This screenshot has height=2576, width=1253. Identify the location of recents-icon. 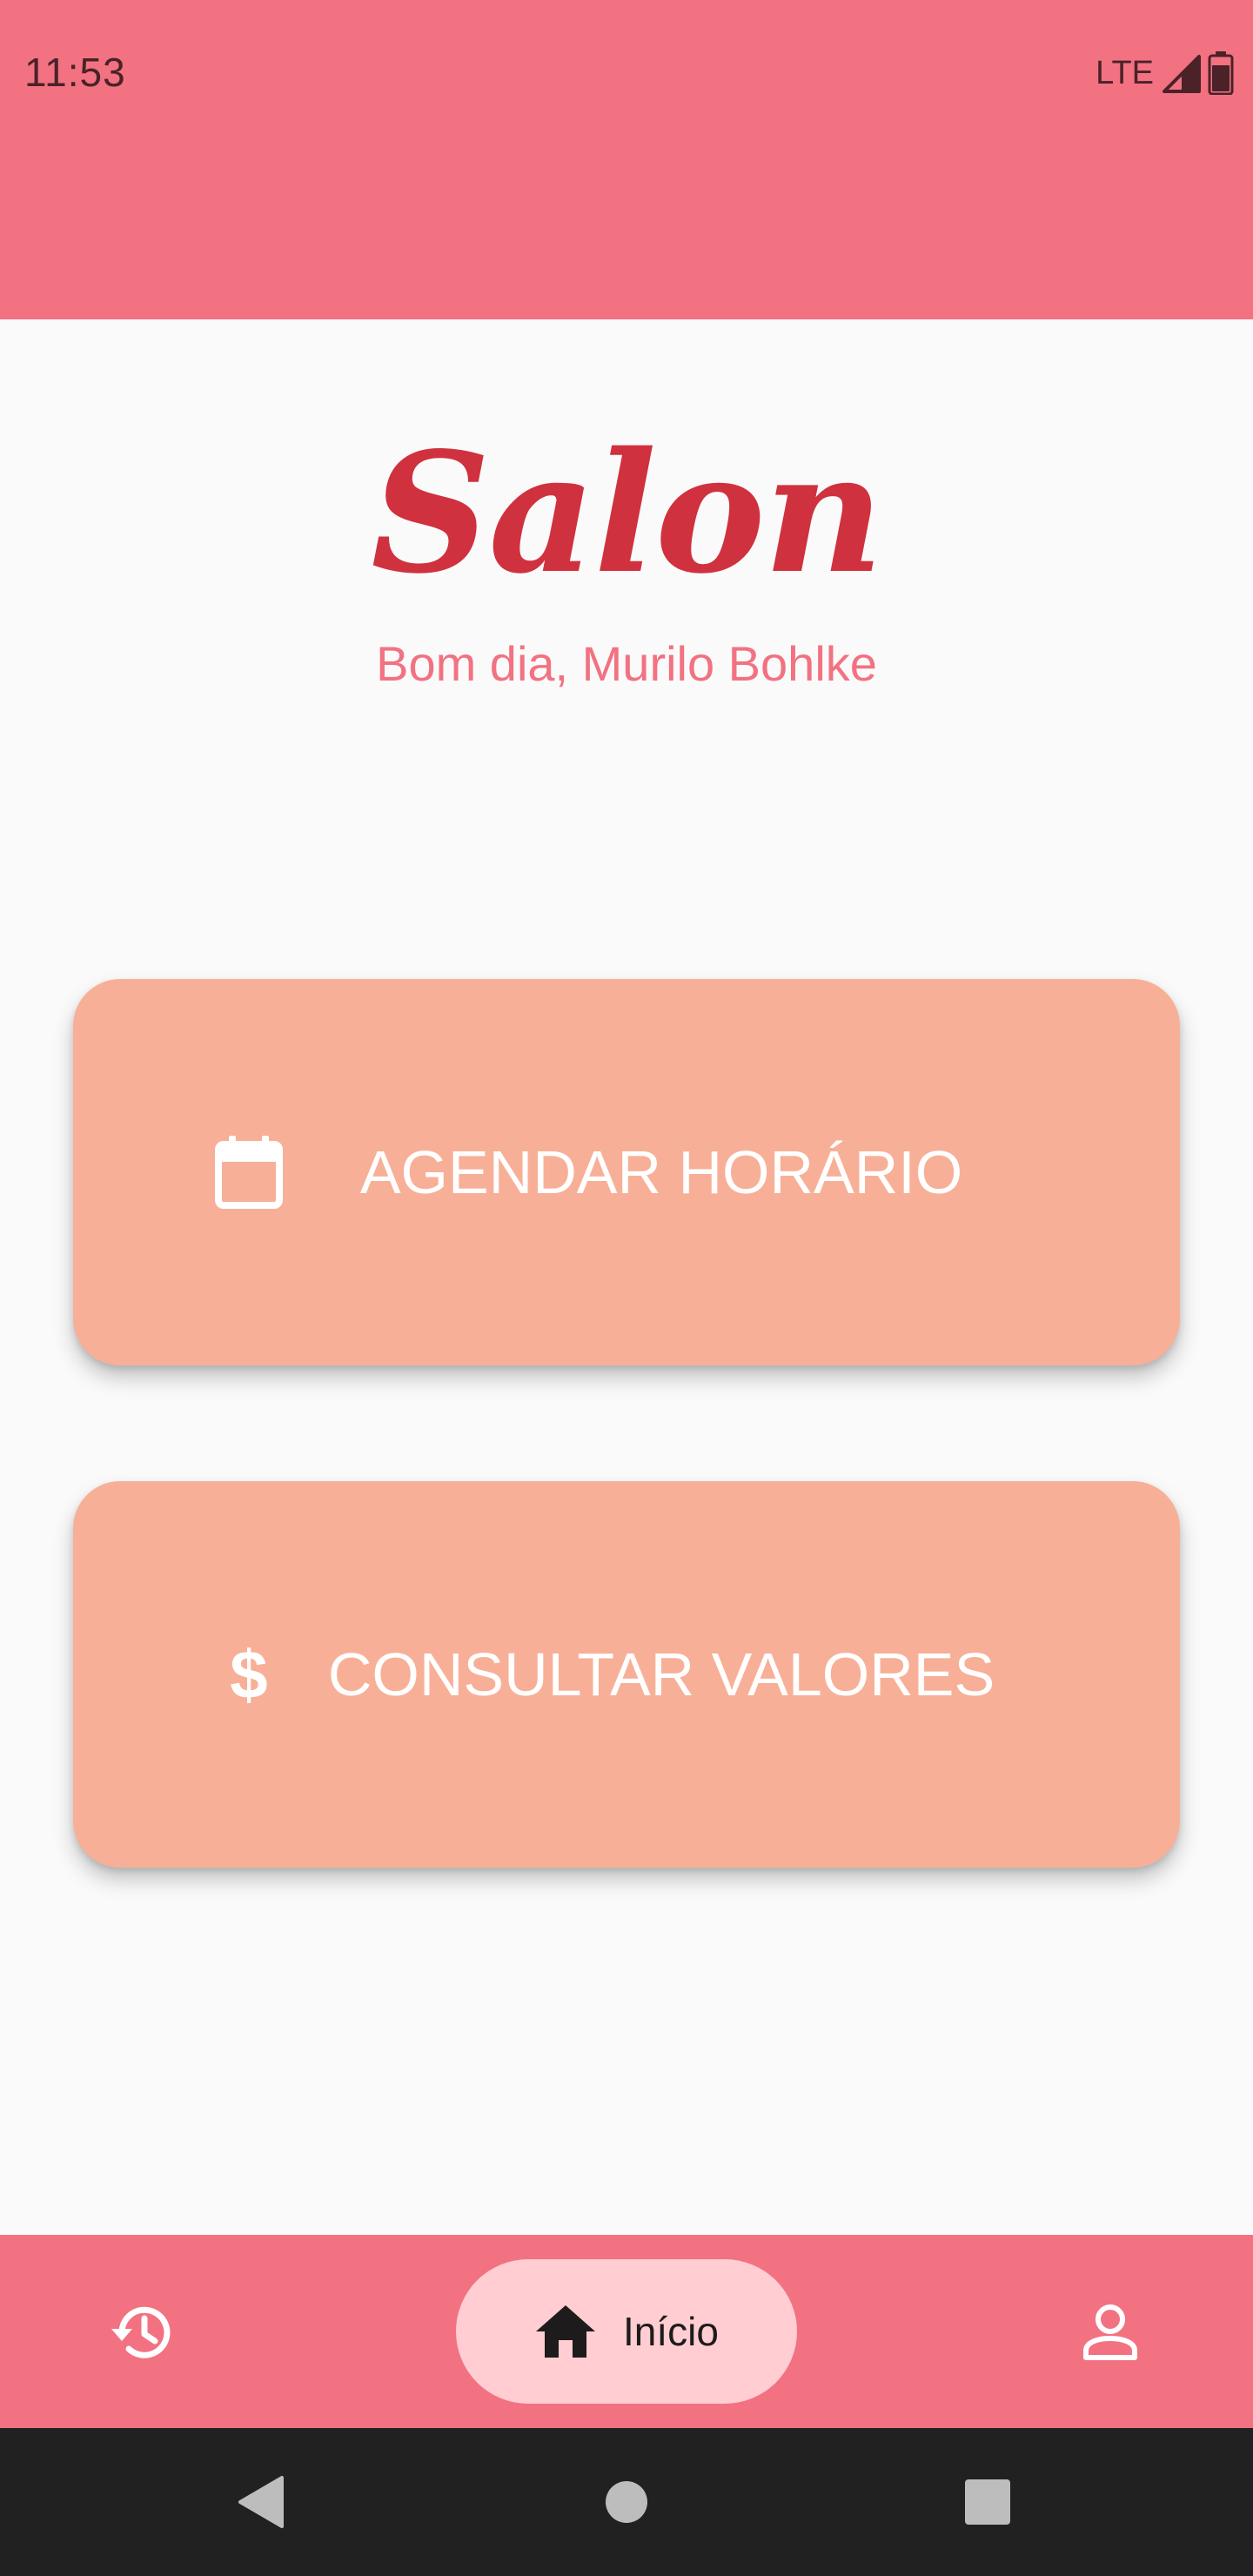
(987, 2502).